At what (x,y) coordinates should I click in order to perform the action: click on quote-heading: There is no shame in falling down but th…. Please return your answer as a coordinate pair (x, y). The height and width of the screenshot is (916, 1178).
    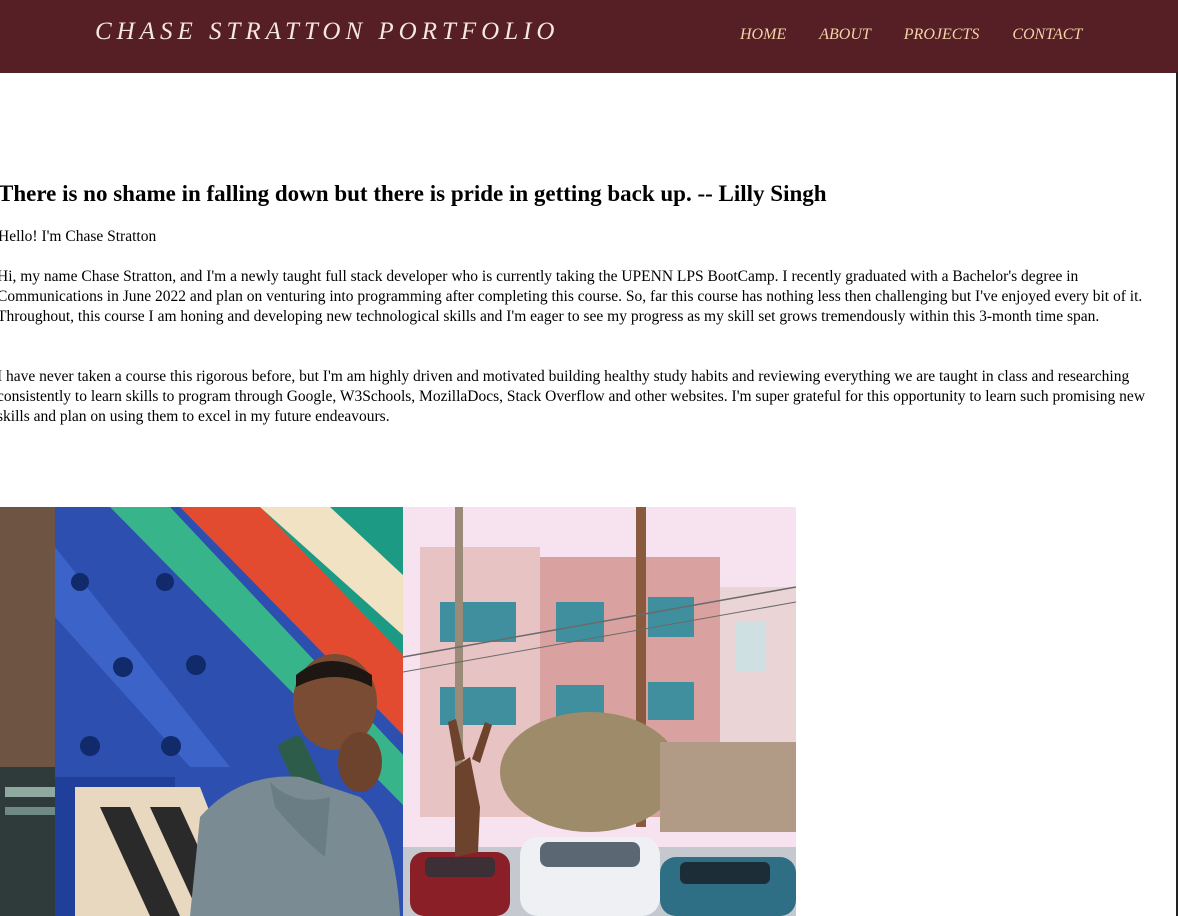
    Looking at the image, I should click on (413, 193).